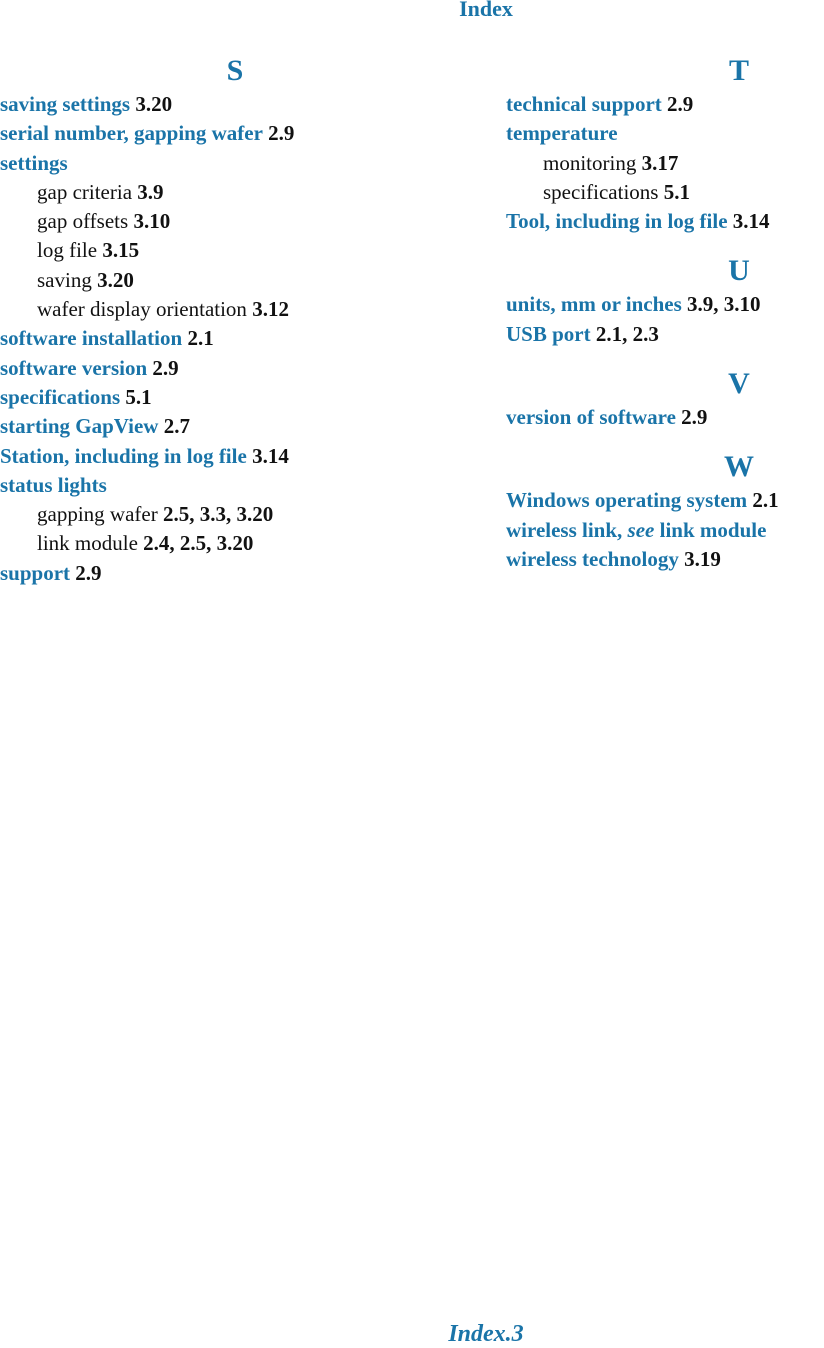 This screenshot has height=1348, width=824. What do you see at coordinates (87, 543) in the screenshot?
I see `subentry-term: link module` at bounding box center [87, 543].